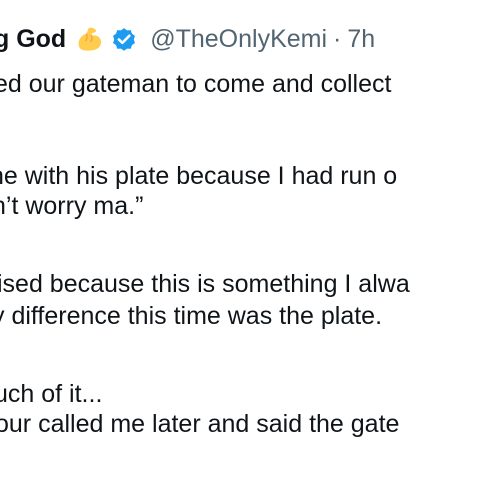  Describe the element at coordinates (200, 424) in the screenshot. I see `tweet-text-line: our called me later and said the gate` at that location.